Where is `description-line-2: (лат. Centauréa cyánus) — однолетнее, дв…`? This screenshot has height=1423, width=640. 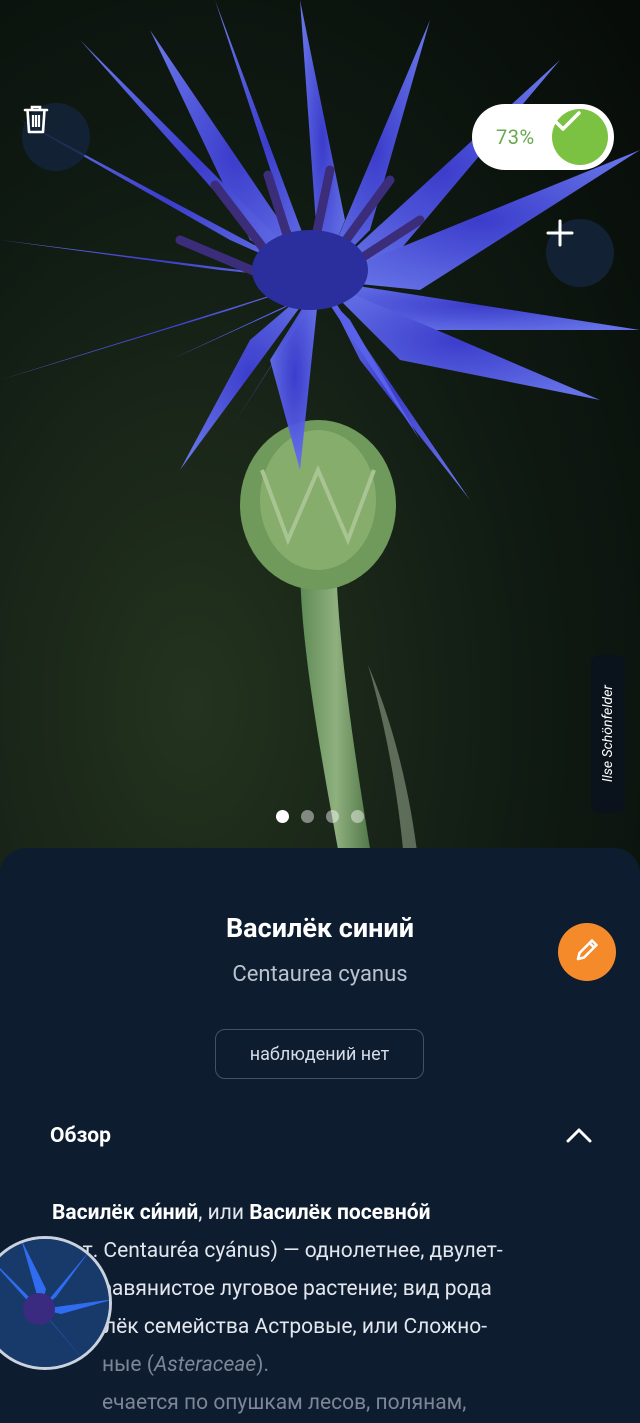
description-line-2: (лат. Centauréa cyánus) — однолетнее, дв… is located at coordinates (277, 1251).